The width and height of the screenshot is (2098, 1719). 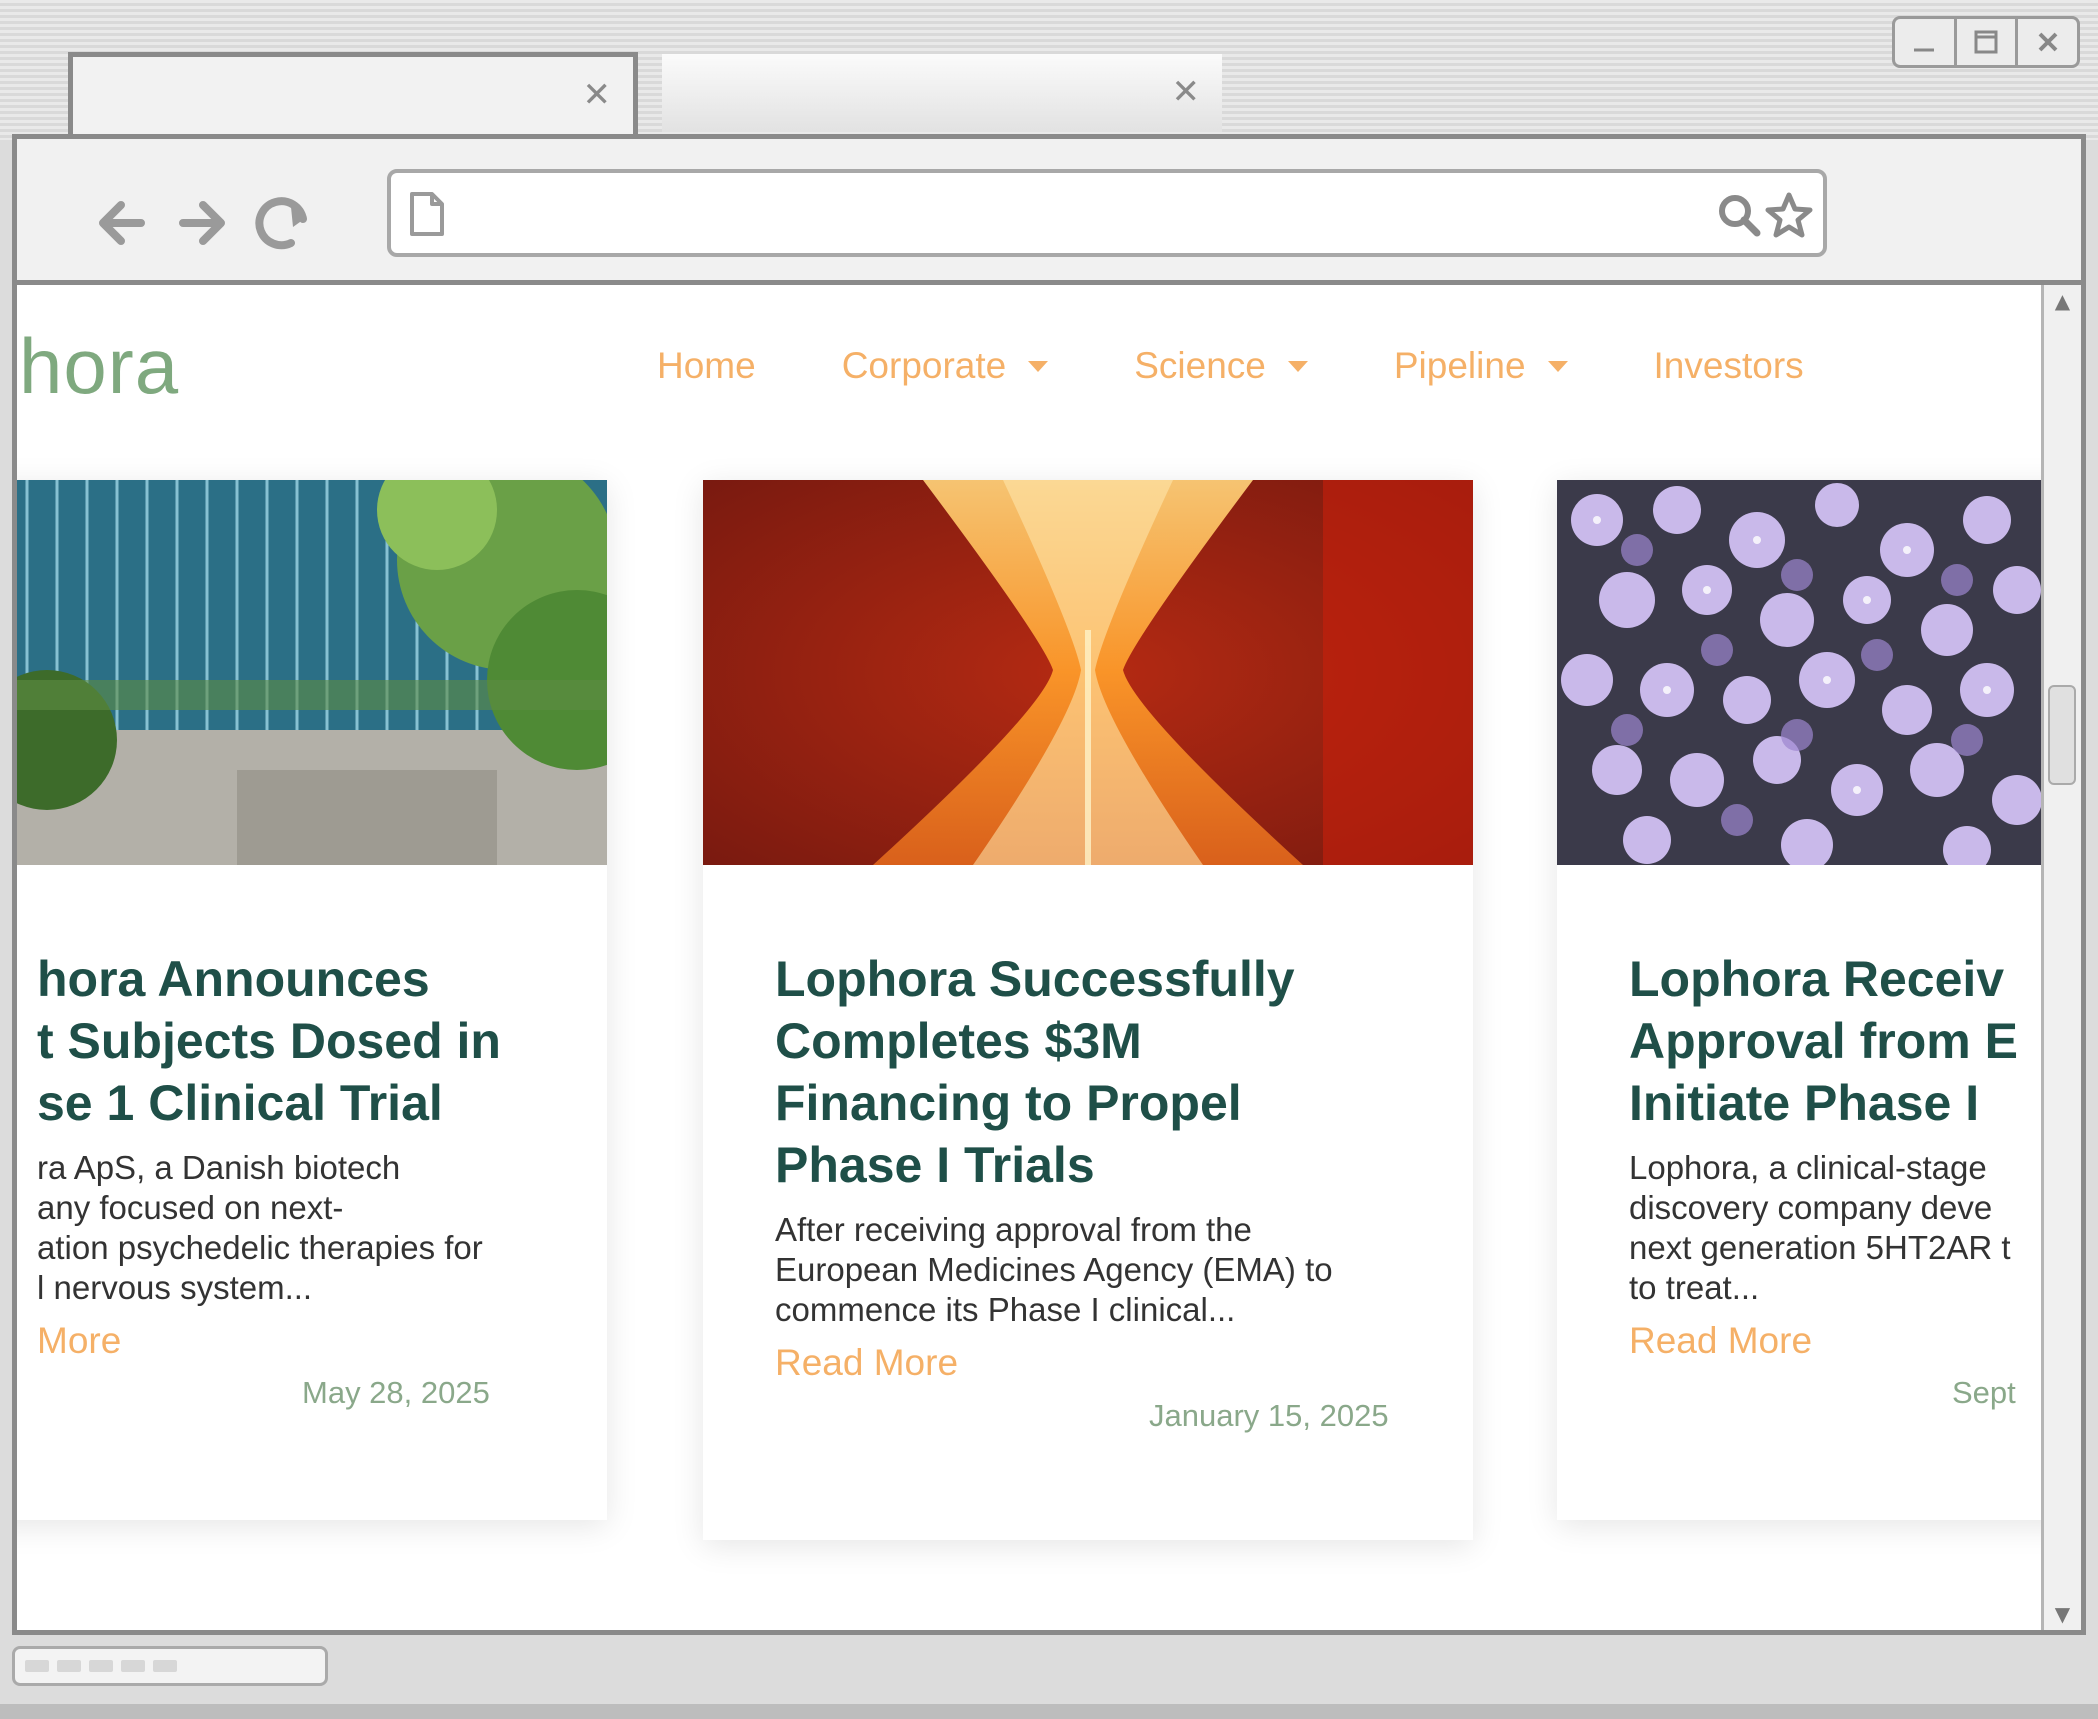 I want to click on status-bar, so click(x=170, y=1666).